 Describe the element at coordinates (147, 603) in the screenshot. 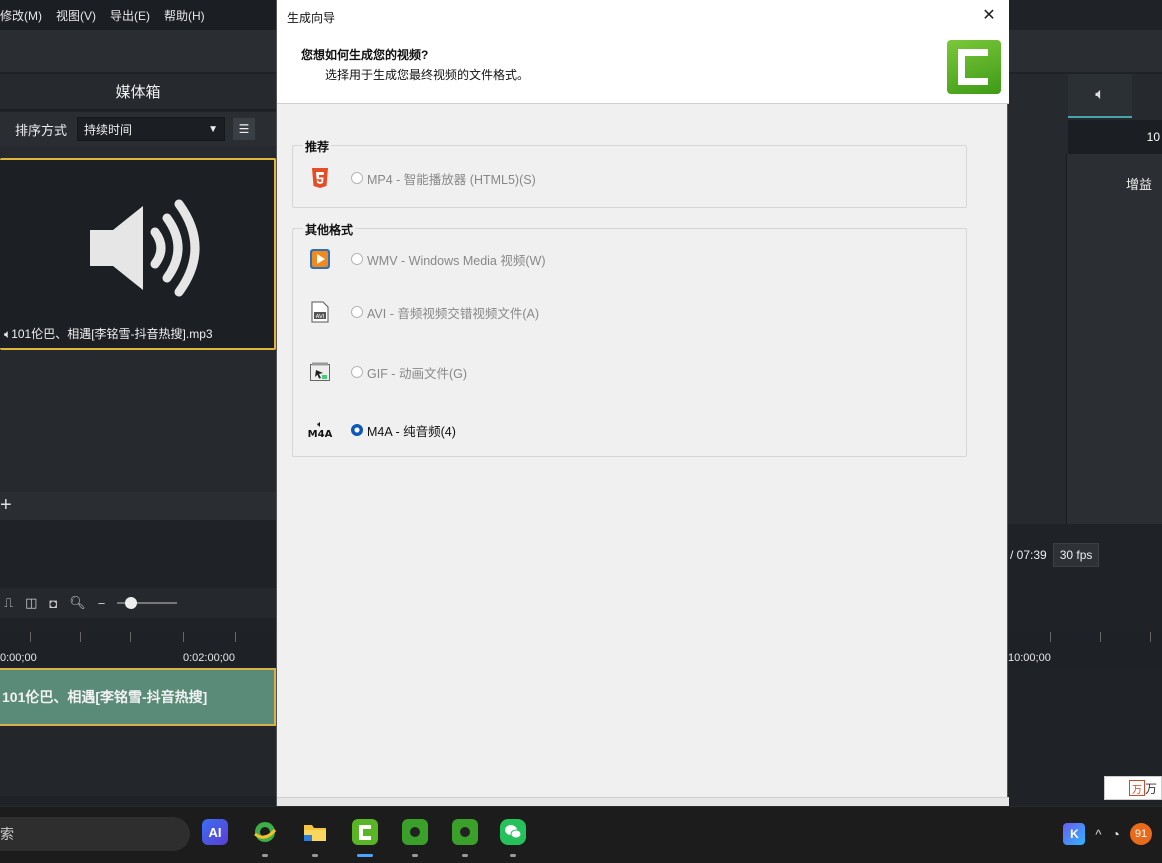

I see `zoom-slider` at that location.